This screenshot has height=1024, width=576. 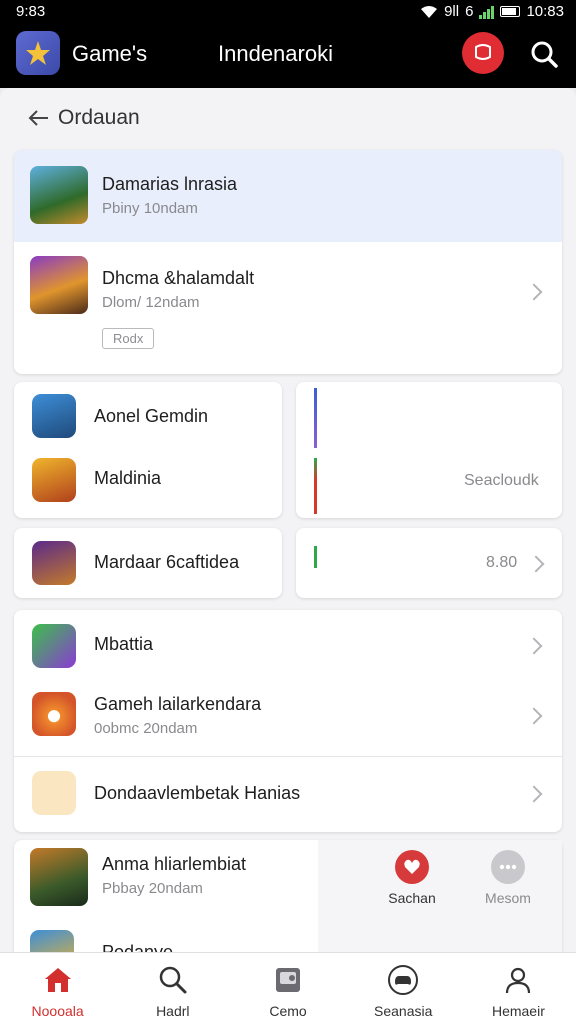 I want to click on game-card: Mardaar 6caftidea, so click(x=148, y=563).